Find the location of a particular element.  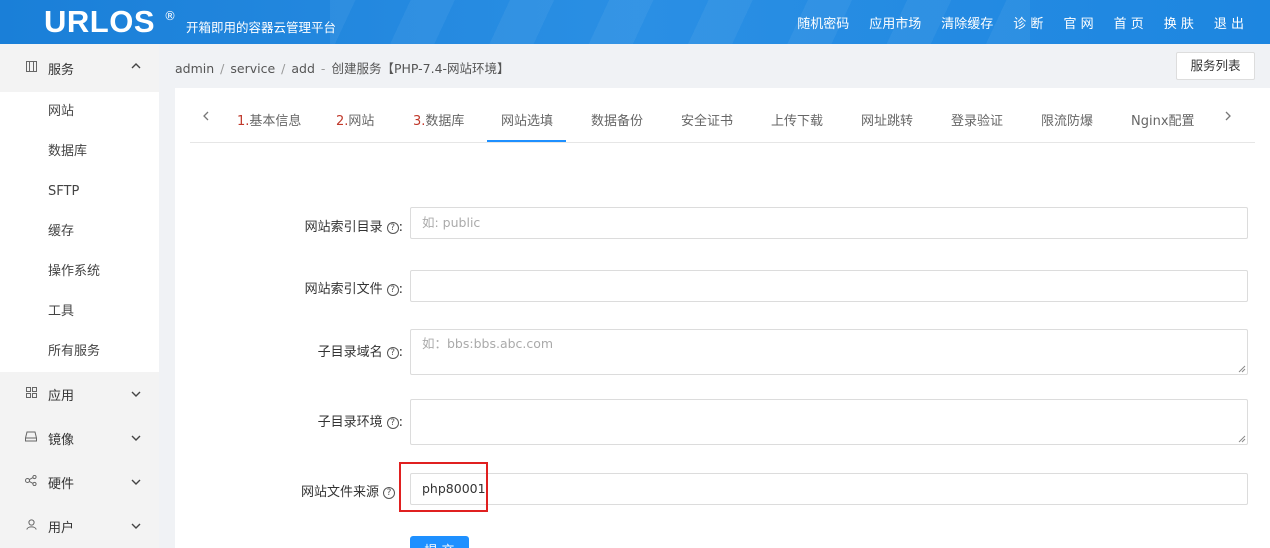

index-dir-input: 如: public is located at coordinates (829, 223).